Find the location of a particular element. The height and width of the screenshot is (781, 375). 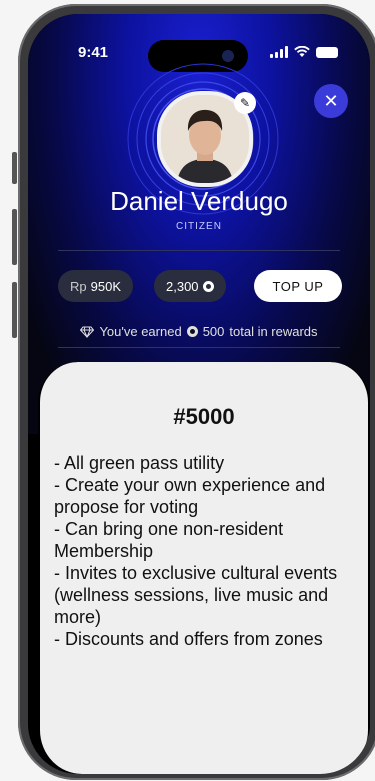

camera-icon is located at coordinates (228, 56).